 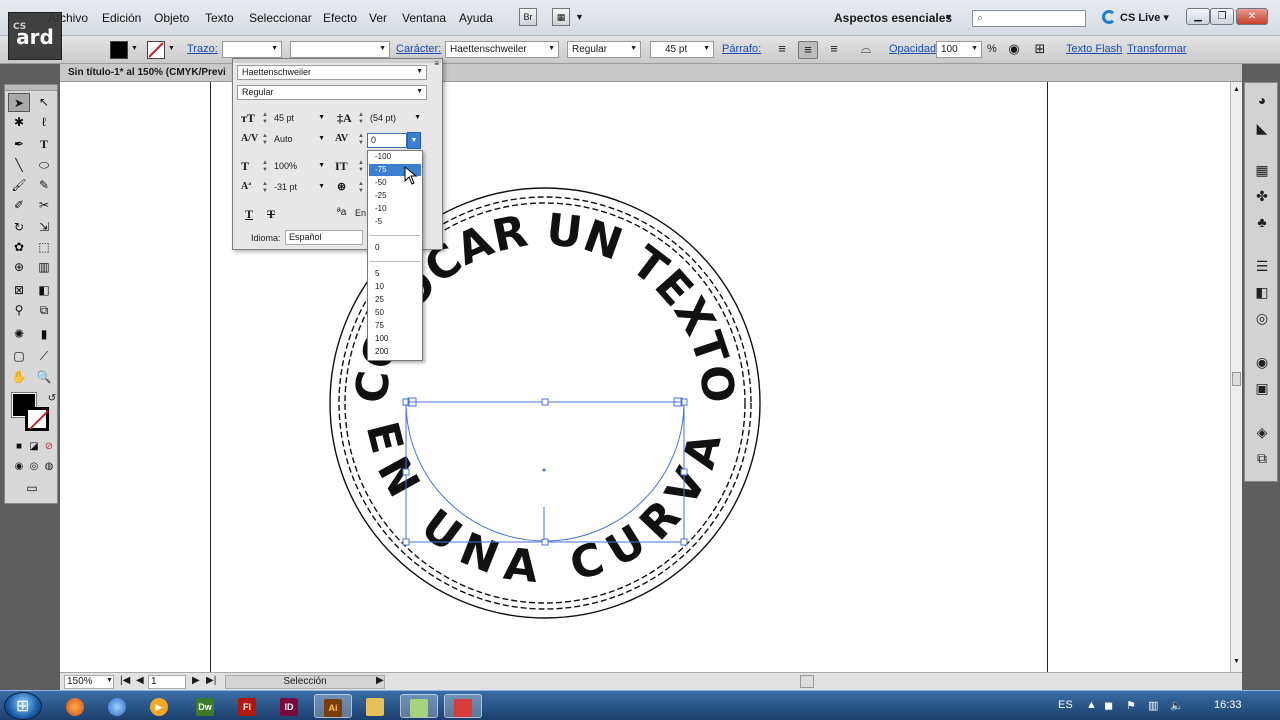 What do you see at coordinates (44, 267) in the screenshot?
I see `perspective-grid-tool-icon: ▥` at bounding box center [44, 267].